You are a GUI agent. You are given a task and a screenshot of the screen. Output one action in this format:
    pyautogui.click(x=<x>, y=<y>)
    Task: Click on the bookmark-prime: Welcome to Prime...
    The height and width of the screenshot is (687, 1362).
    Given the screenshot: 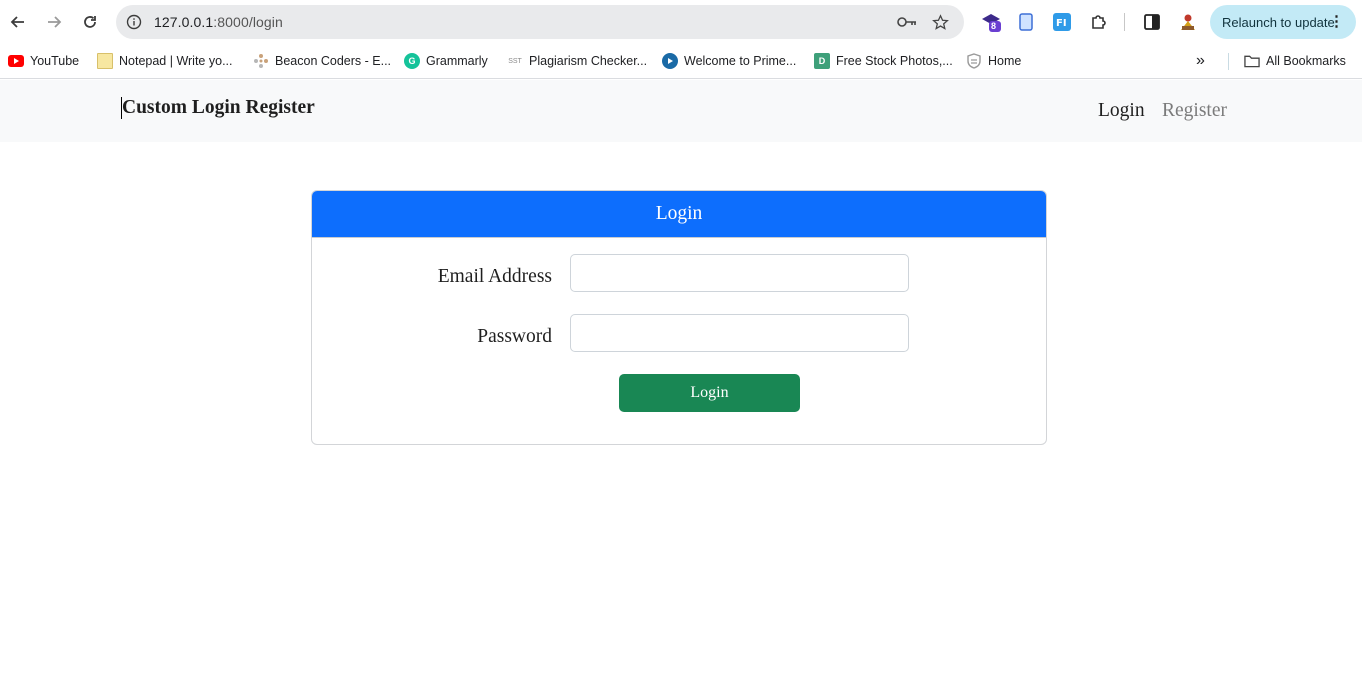 What is the action you would take?
    pyautogui.click(x=729, y=61)
    